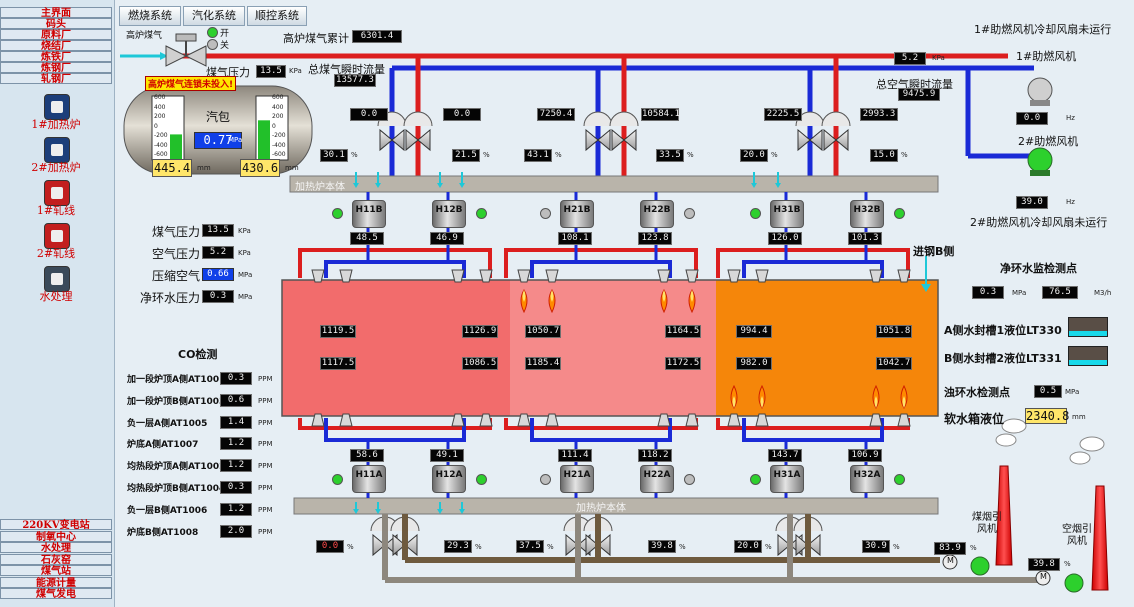 The height and width of the screenshot is (607, 1134). What do you see at coordinates (447, 238) in the screenshot?
I see `top-burner-value: 46.9` at bounding box center [447, 238].